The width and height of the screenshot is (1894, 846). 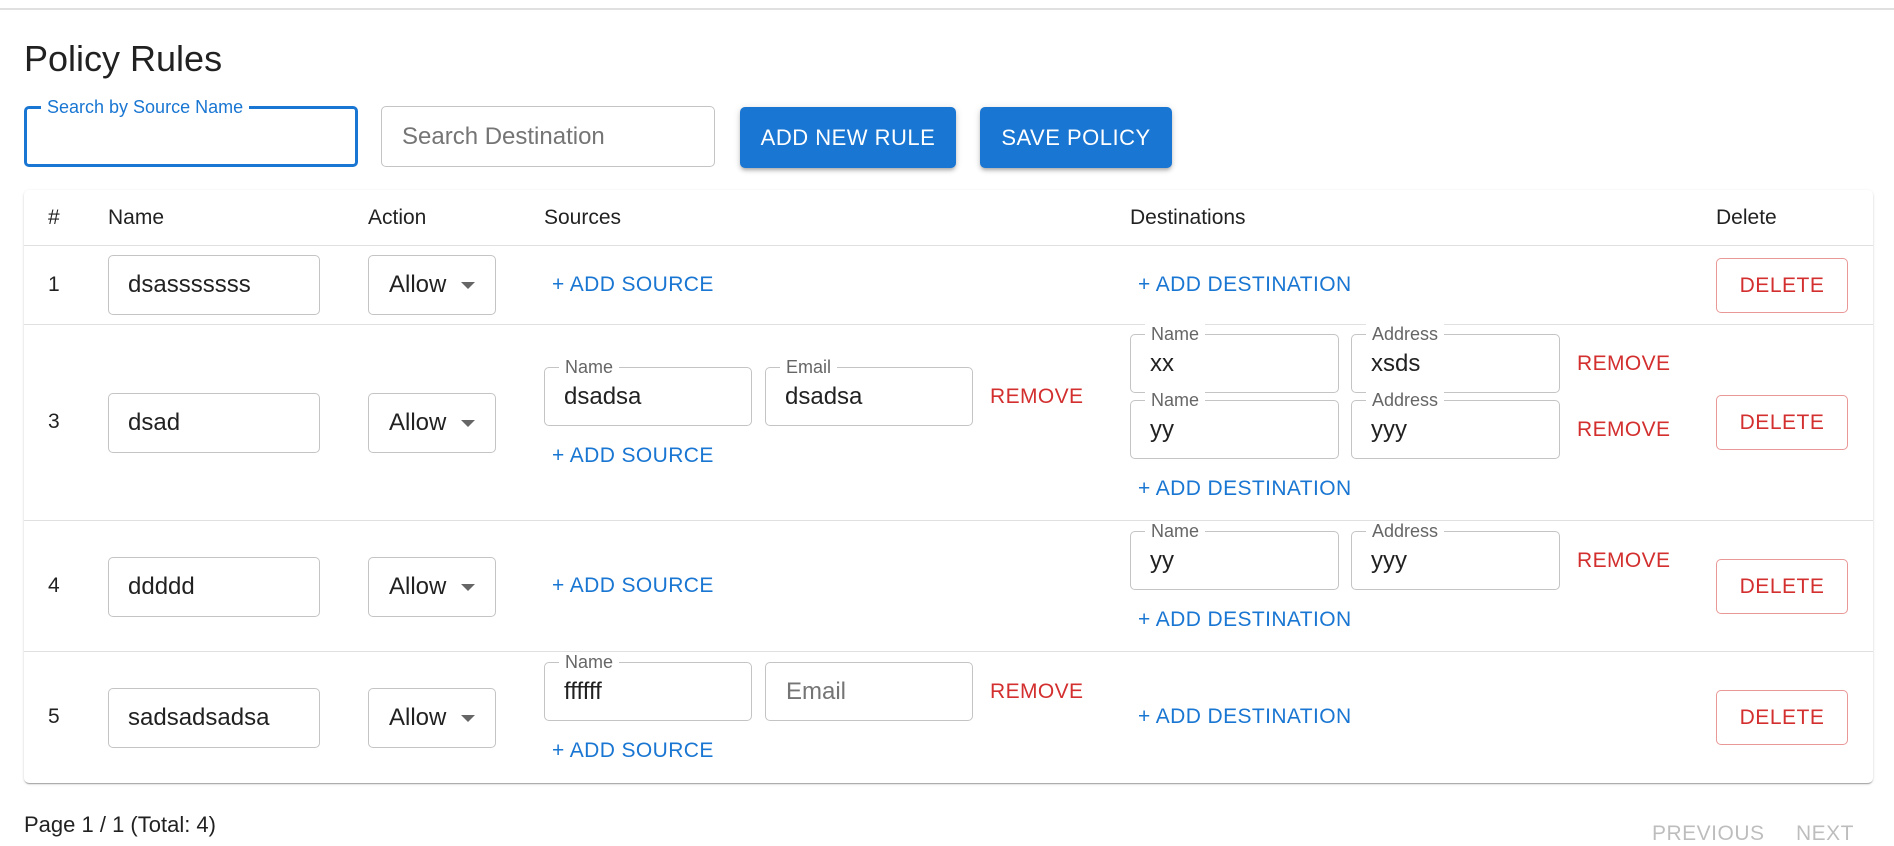 I want to click on row-number: 1, so click(x=54, y=284).